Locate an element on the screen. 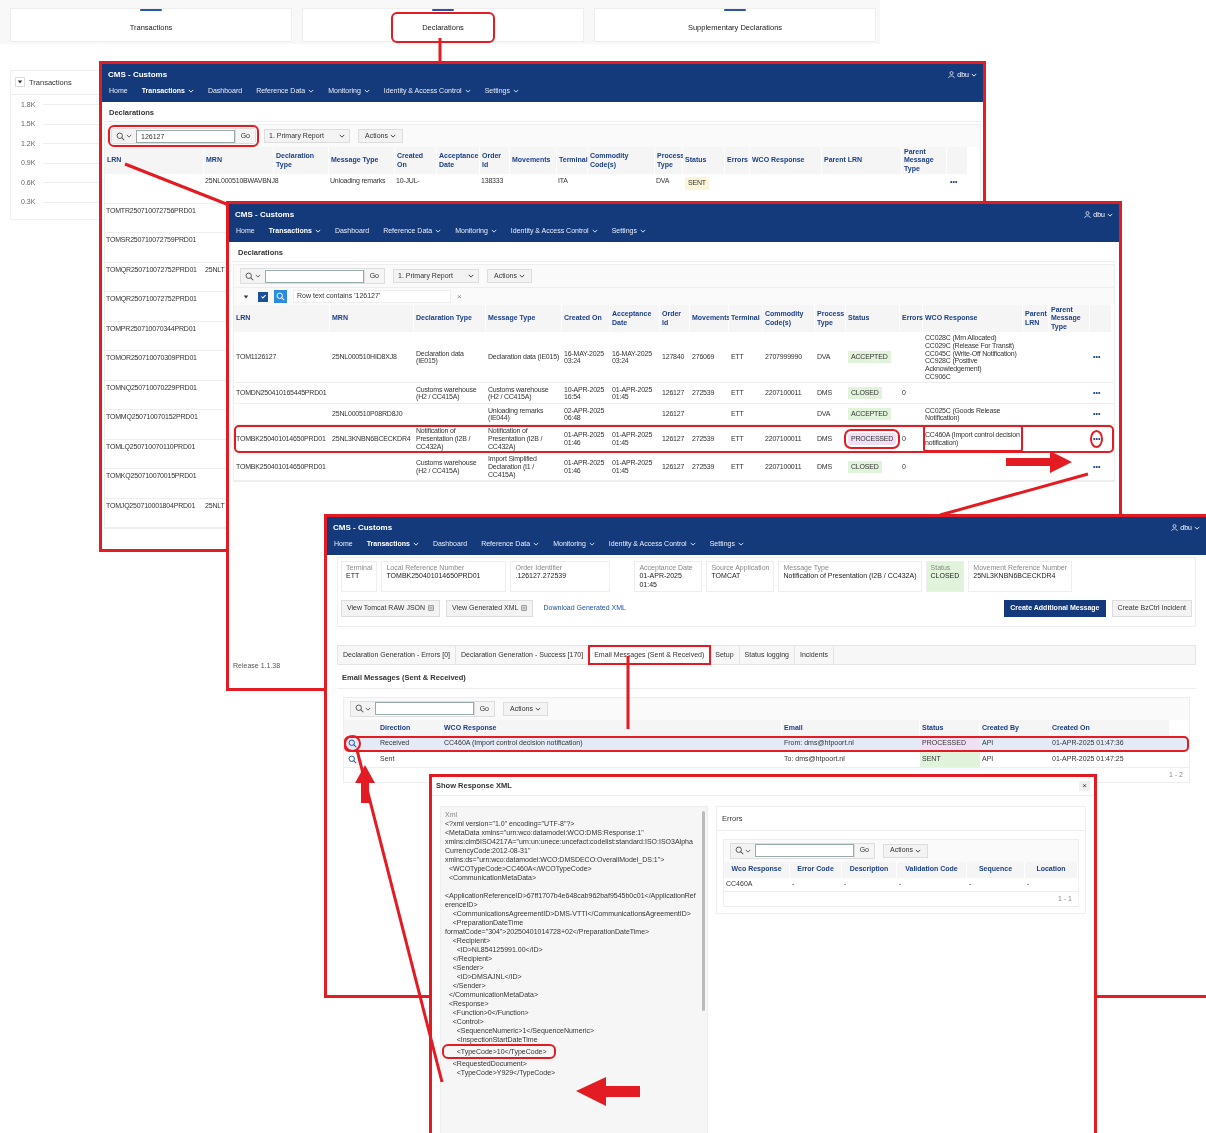  filter-checkbox is located at coordinates (263, 296).